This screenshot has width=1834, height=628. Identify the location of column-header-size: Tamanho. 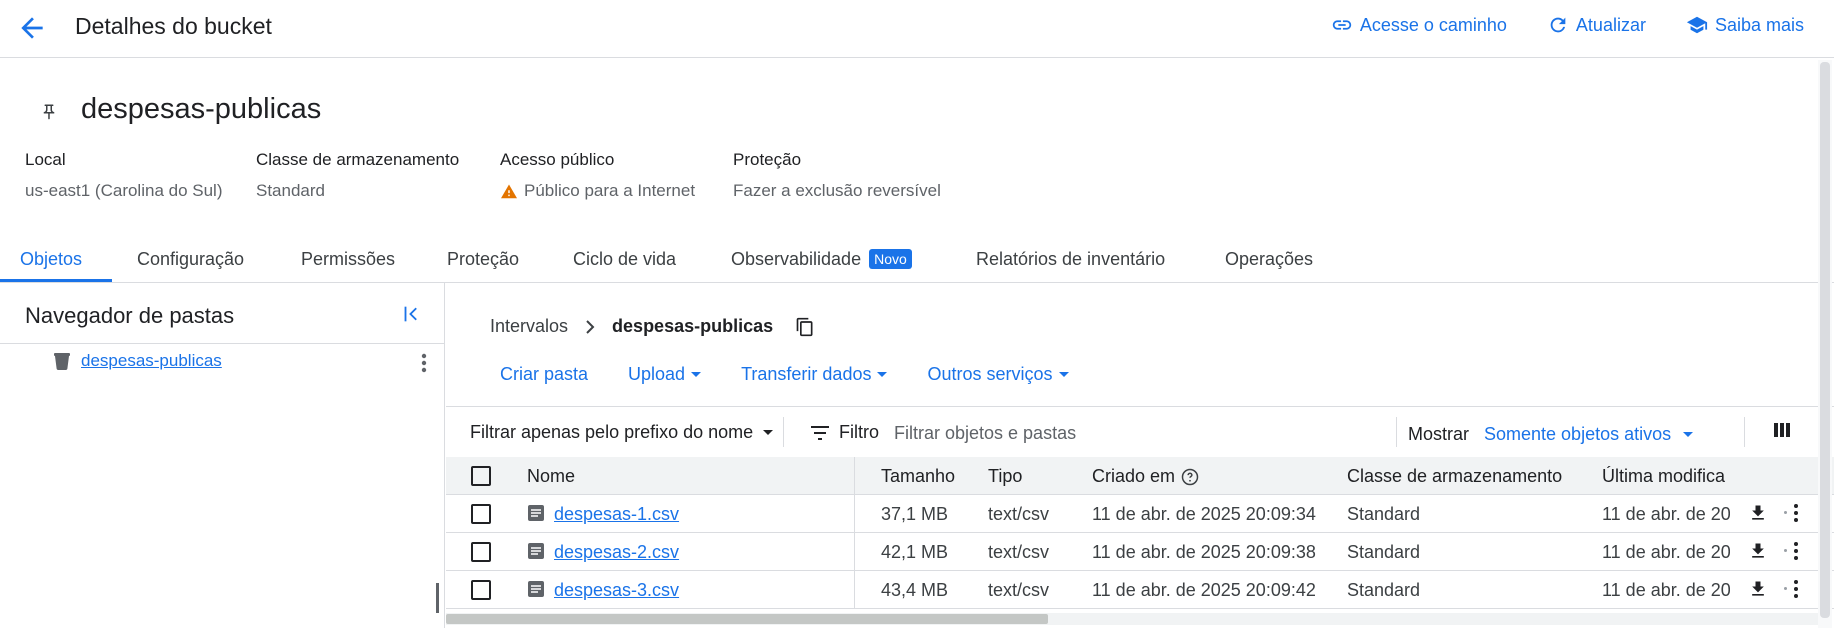
(918, 476).